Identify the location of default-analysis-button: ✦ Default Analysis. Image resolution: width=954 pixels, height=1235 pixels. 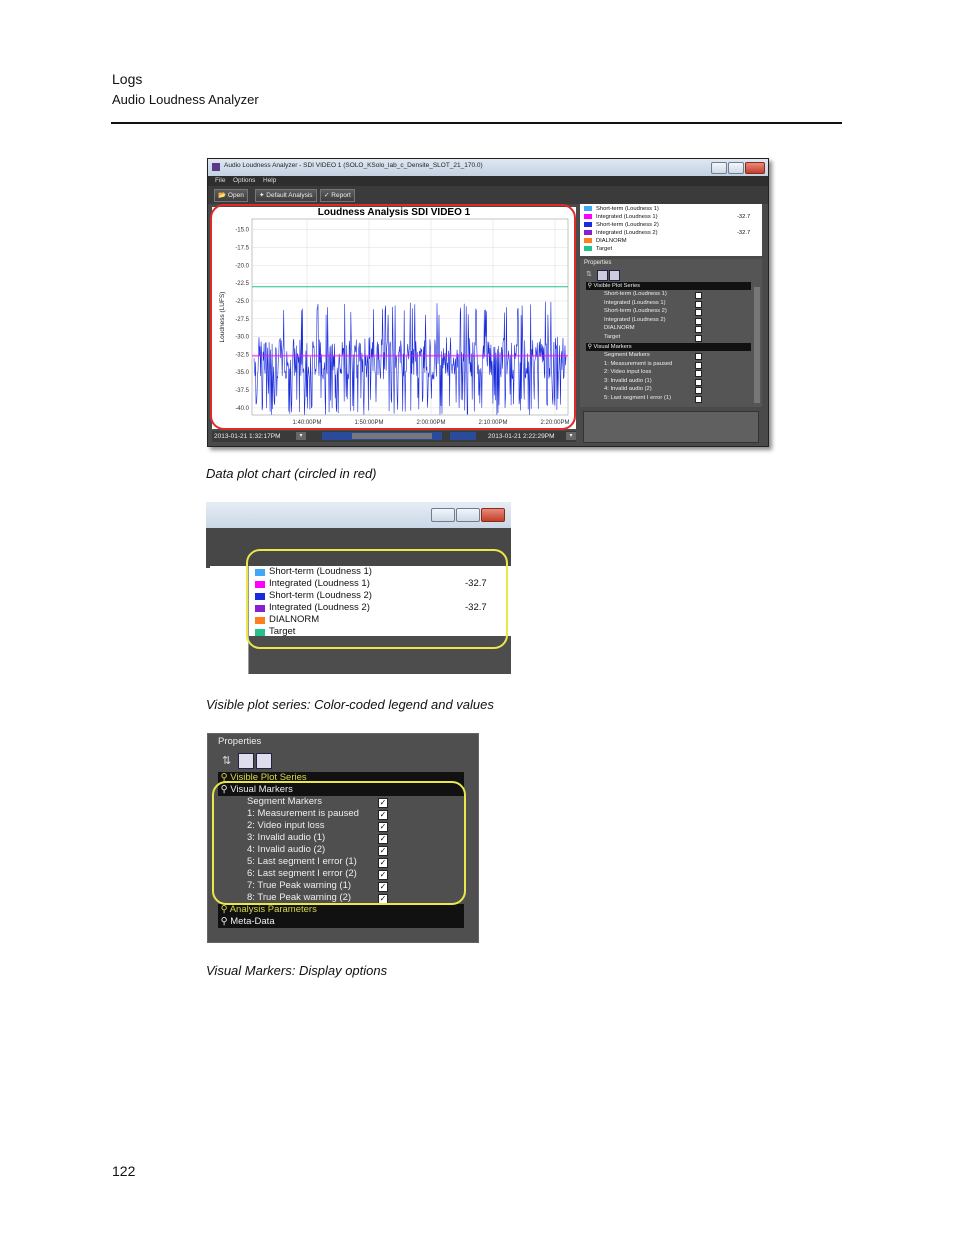
(286, 195).